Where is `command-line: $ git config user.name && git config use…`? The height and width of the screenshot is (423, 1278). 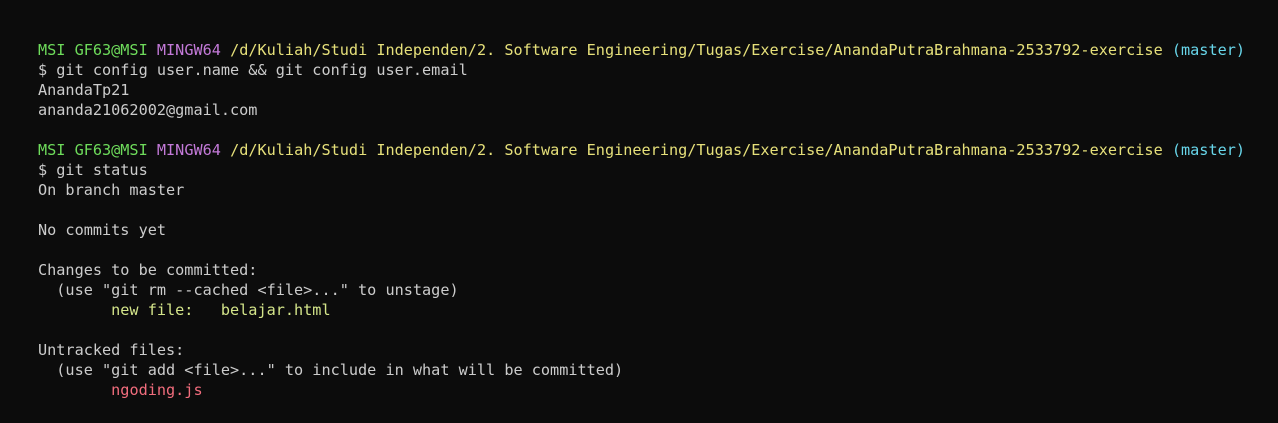 command-line: $ git config user.name && git config use… is located at coordinates (253, 70).